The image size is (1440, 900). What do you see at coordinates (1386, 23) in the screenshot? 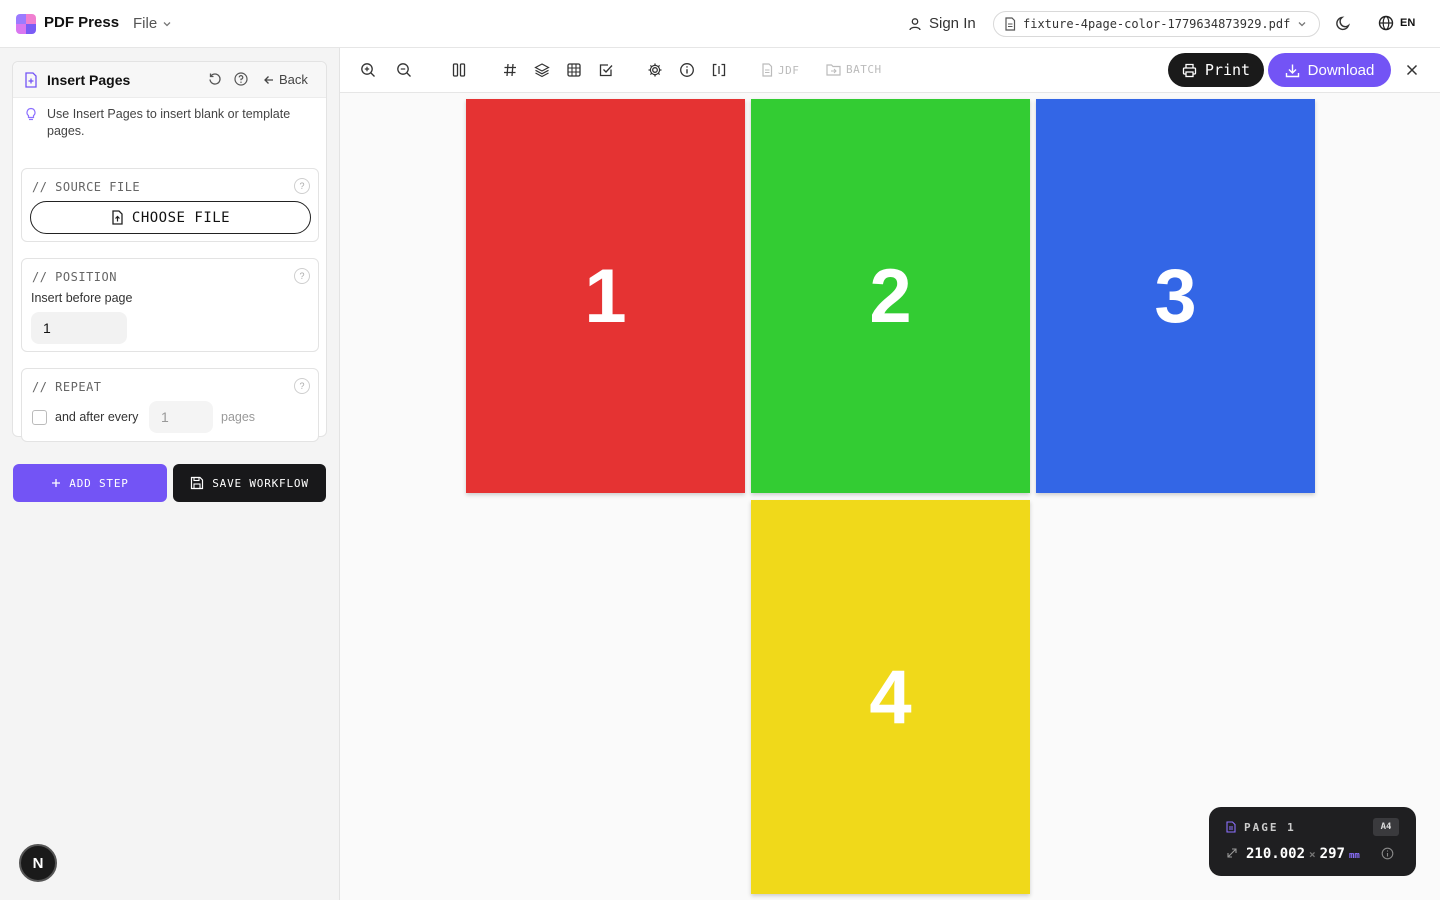
I see `globe-icon` at bounding box center [1386, 23].